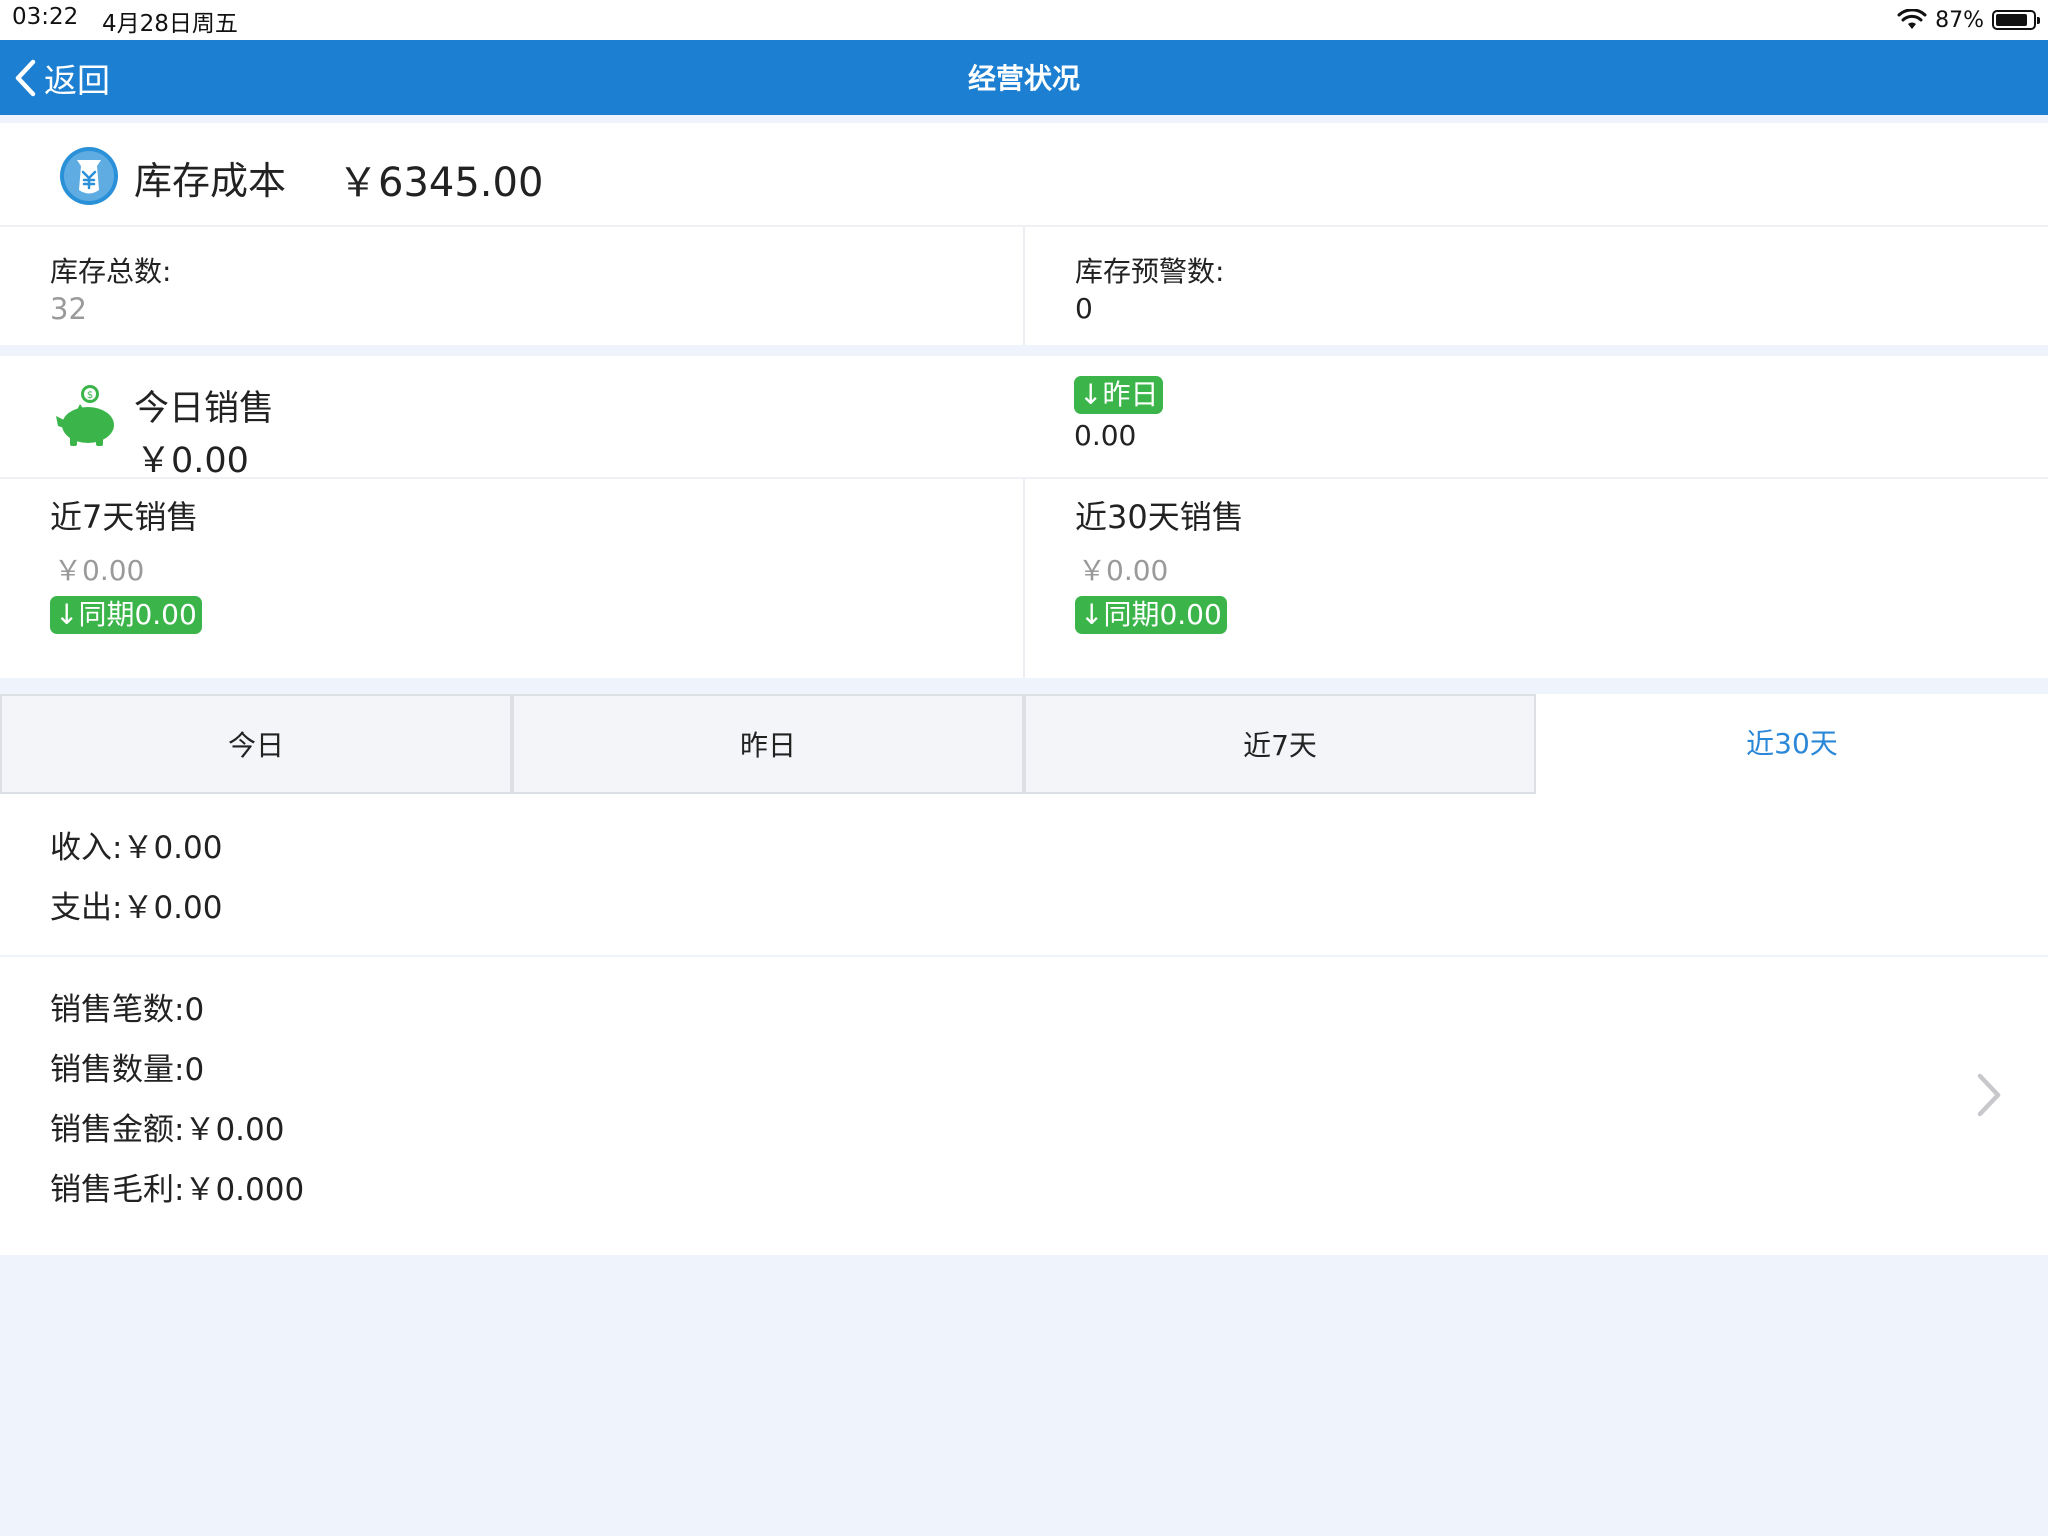  Describe the element at coordinates (1150, 271) in the screenshot. I see `inventory-warning-label: 库存预警数:` at that location.